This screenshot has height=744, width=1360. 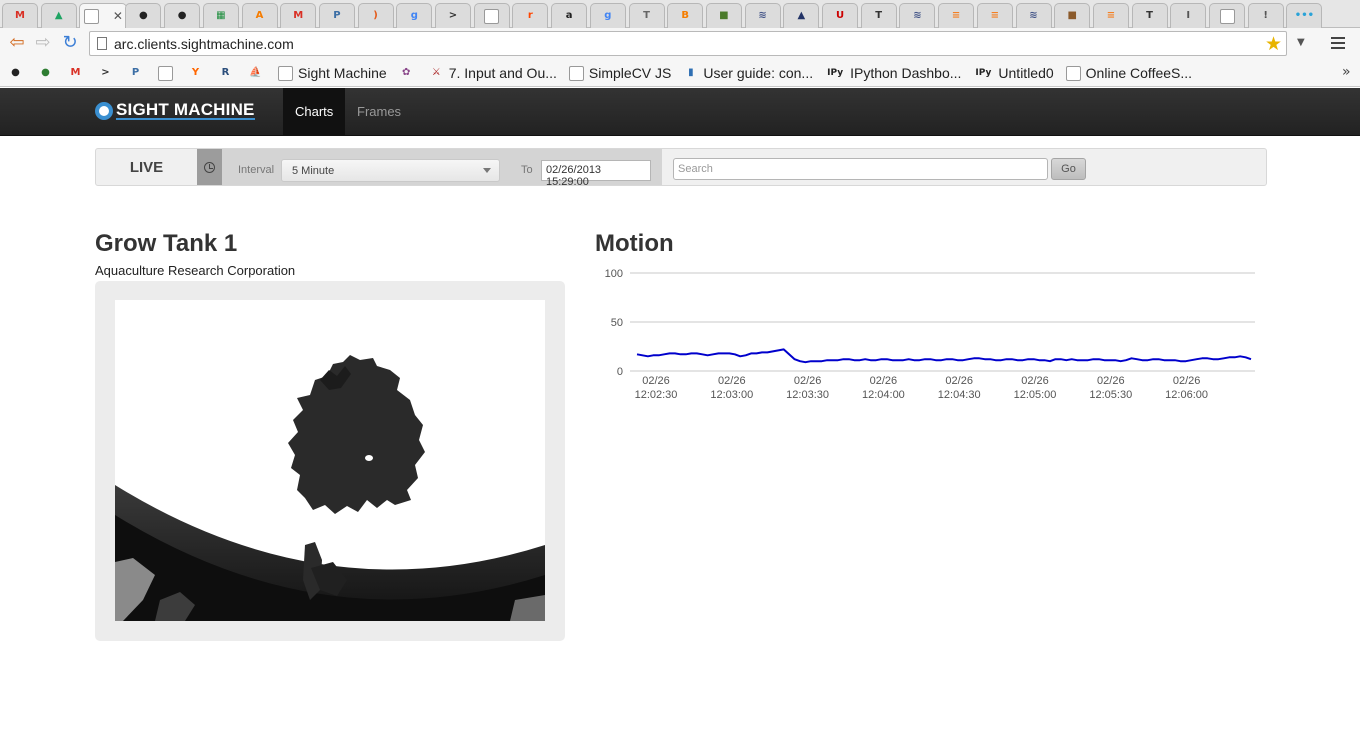 I want to click on green-circle-icon: ●, so click(x=45, y=72).